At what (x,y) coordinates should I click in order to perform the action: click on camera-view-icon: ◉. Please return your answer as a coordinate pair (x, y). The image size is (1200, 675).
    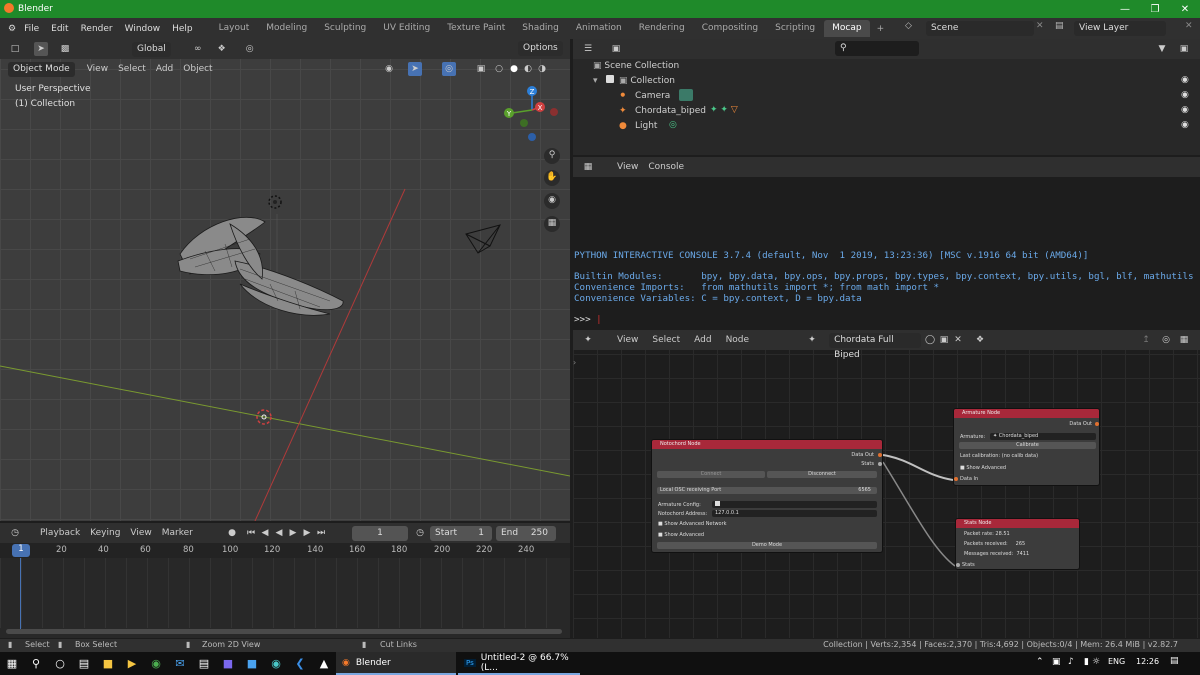
    Looking at the image, I should click on (552, 201).